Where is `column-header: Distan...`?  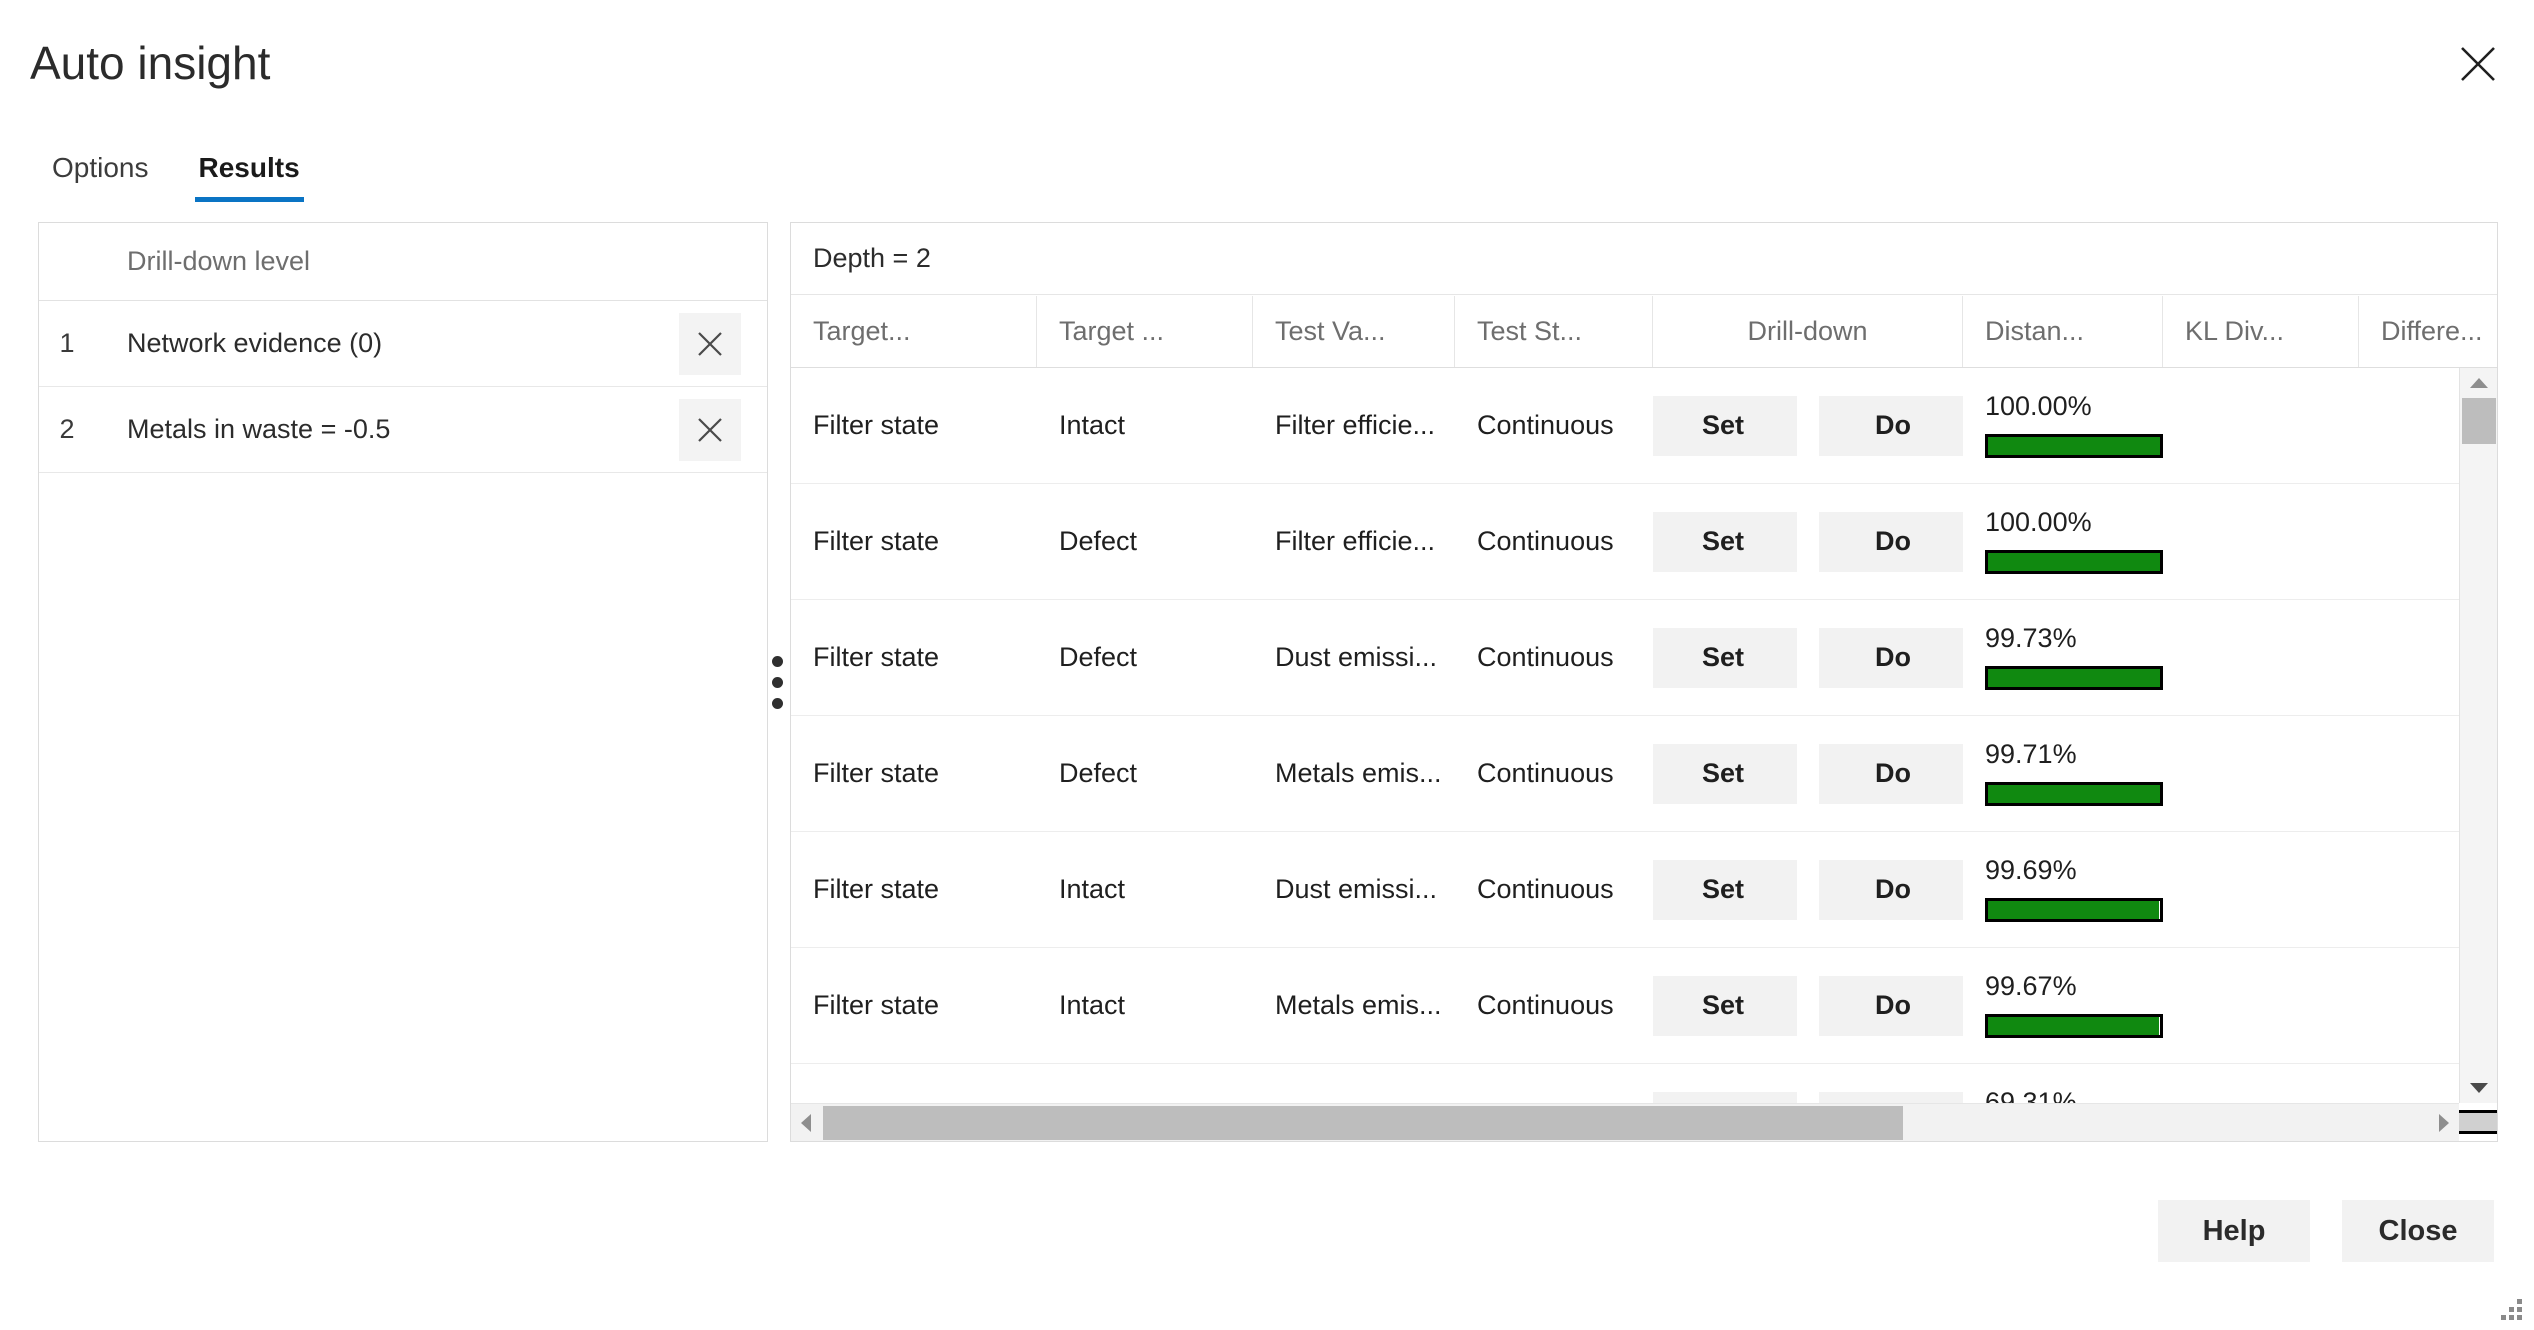
column-header: Distan... is located at coordinates (2063, 331).